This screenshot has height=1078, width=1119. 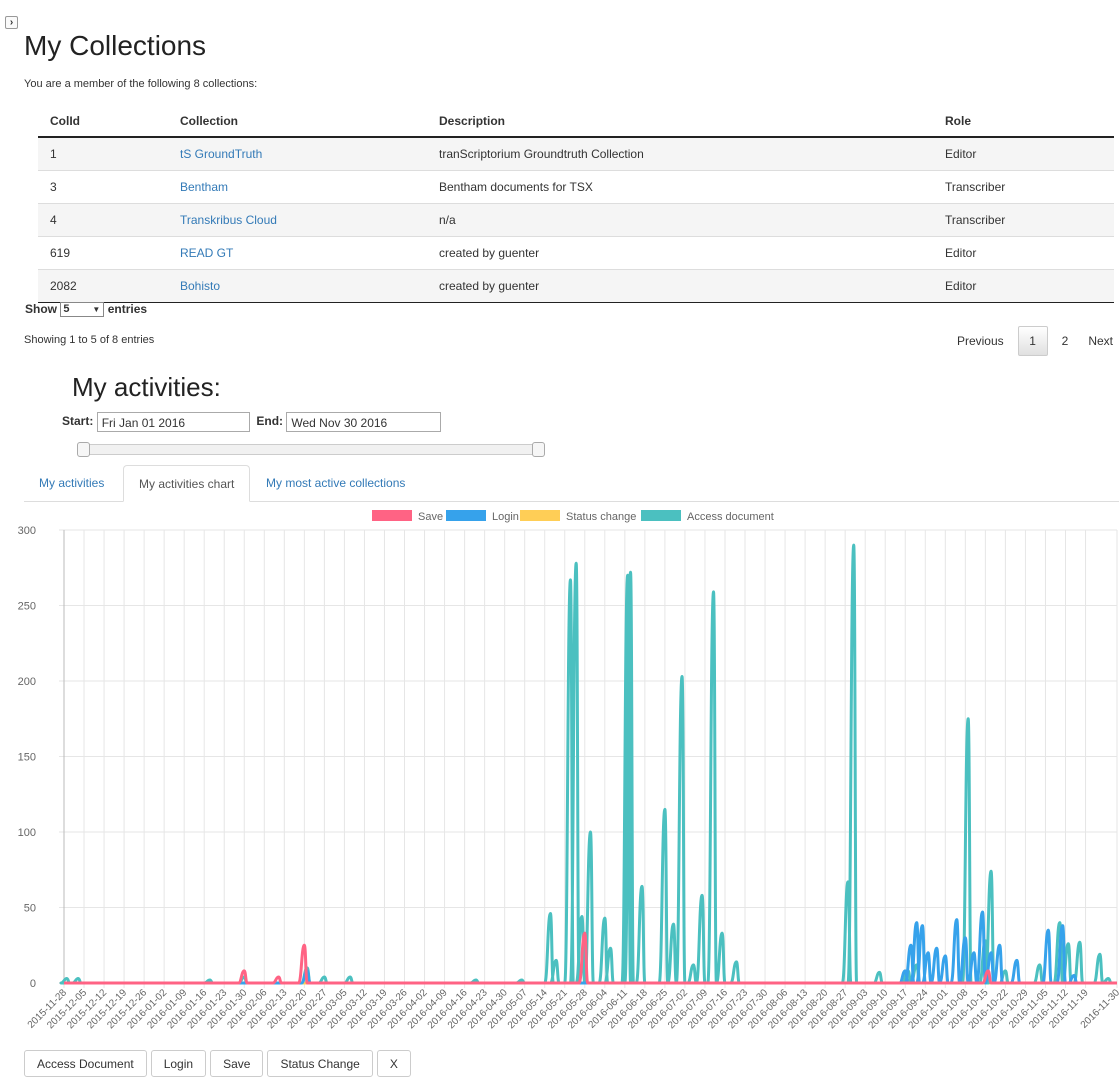 I want to click on slider-start-handle, so click(x=83, y=449).